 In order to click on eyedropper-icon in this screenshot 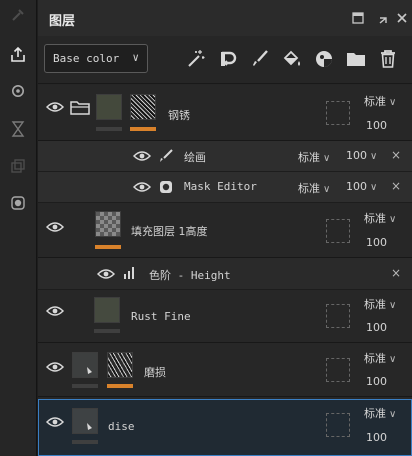, I will do `click(18, 15)`.